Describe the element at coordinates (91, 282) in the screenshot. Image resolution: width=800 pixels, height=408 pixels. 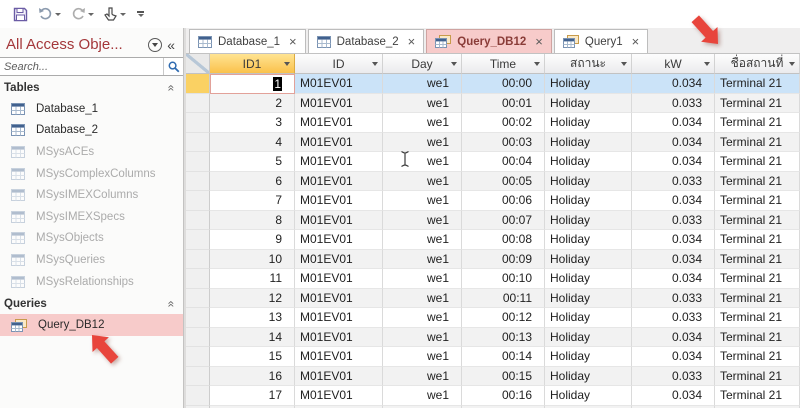
I see `nav-item-msysrelationships: MSysRelationships` at that location.